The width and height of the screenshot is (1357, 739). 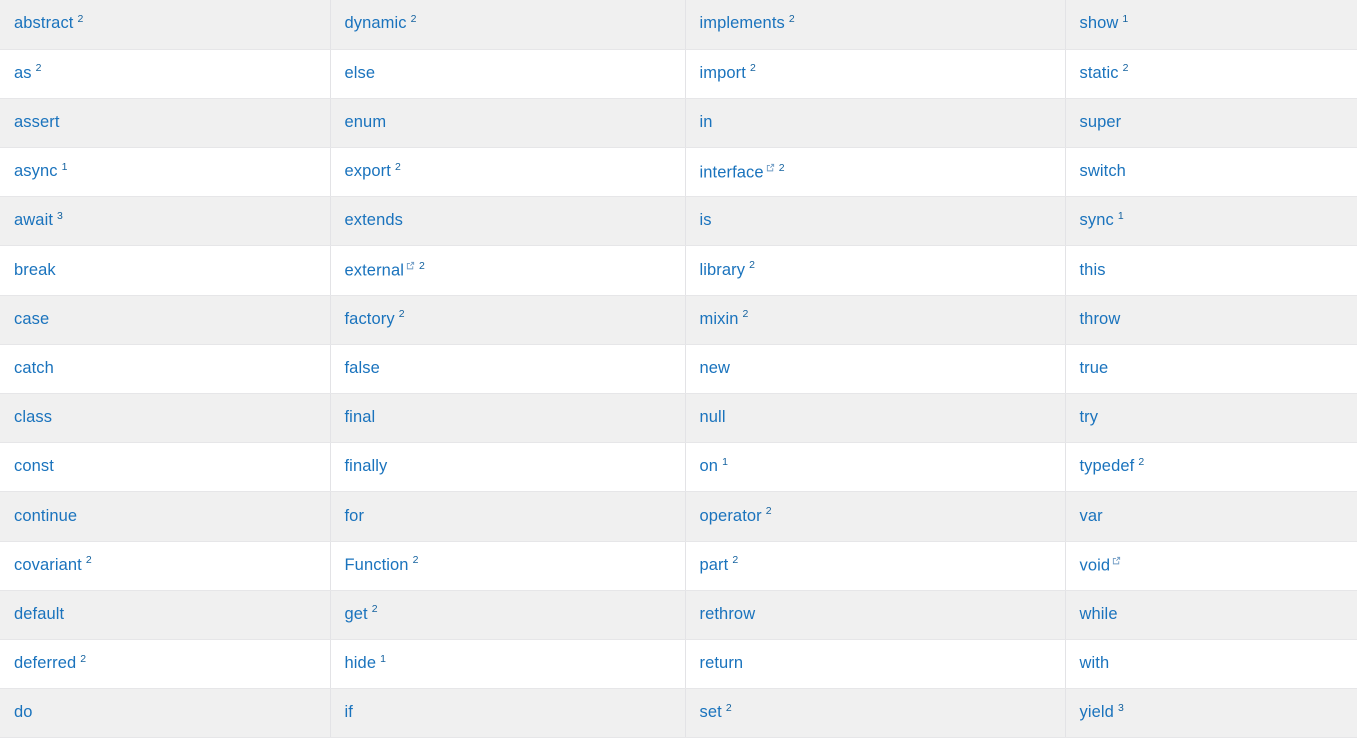 What do you see at coordinates (1101, 122) in the screenshot?
I see `keyword-link: super` at bounding box center [1101, 122].